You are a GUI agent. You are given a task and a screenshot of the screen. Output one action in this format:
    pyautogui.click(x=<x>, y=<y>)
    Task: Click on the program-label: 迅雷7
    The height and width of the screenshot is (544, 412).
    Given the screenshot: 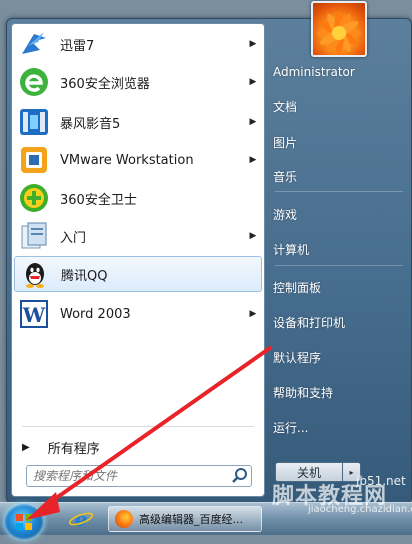 What is the action you would take?
    pyautogui.click(x=77, y=46)
    